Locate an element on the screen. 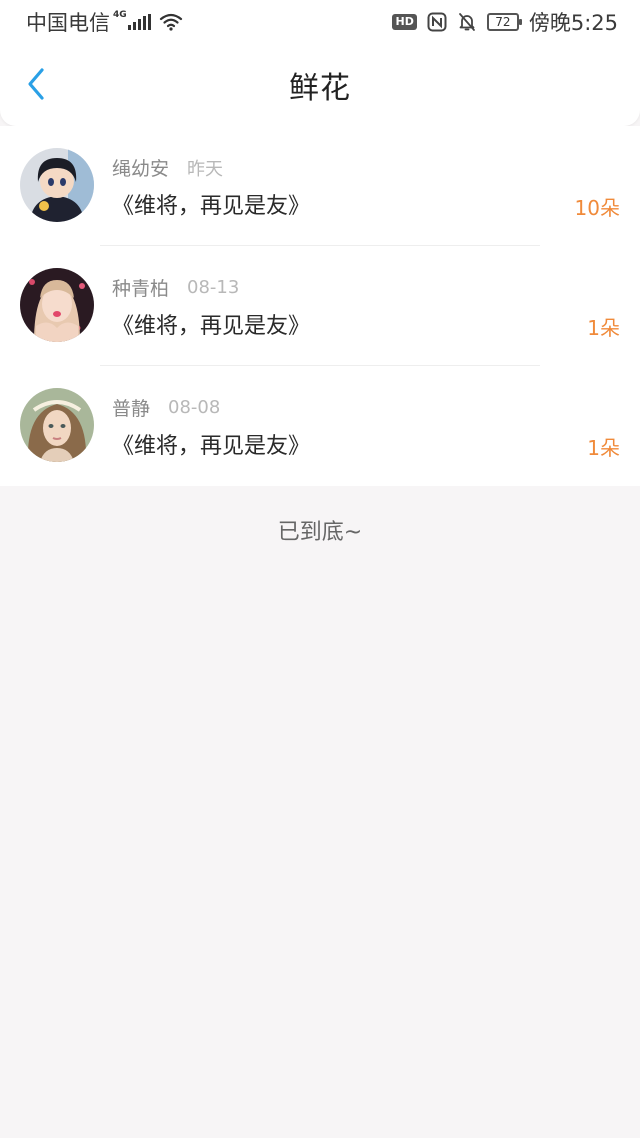 The image size is (640, 1138). header: 中国电信 4G HD 72 傍晚5:25 鲜花 is located at coordinates (320, 63).